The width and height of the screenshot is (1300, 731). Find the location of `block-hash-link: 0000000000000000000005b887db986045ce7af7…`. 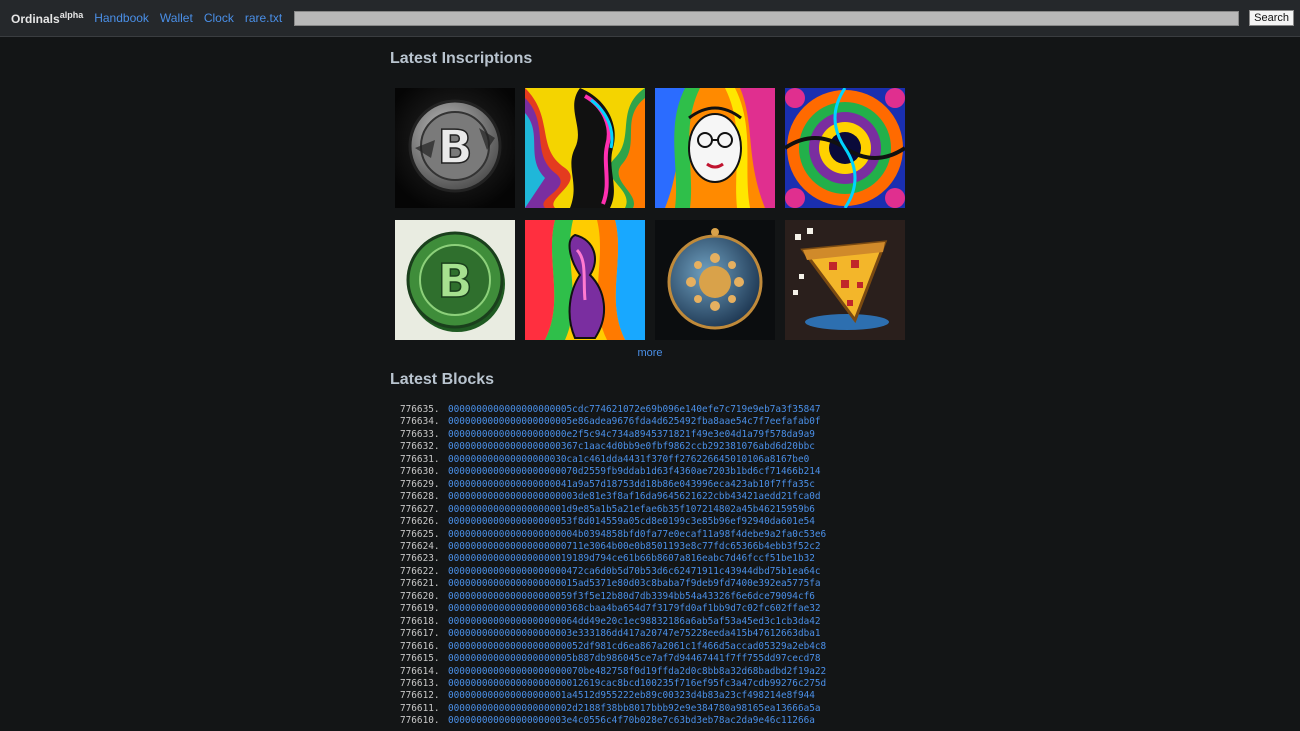

block-hash-link: 0000000000000000000005b887db986045ce7af7… is located at coordinates (634, 658).